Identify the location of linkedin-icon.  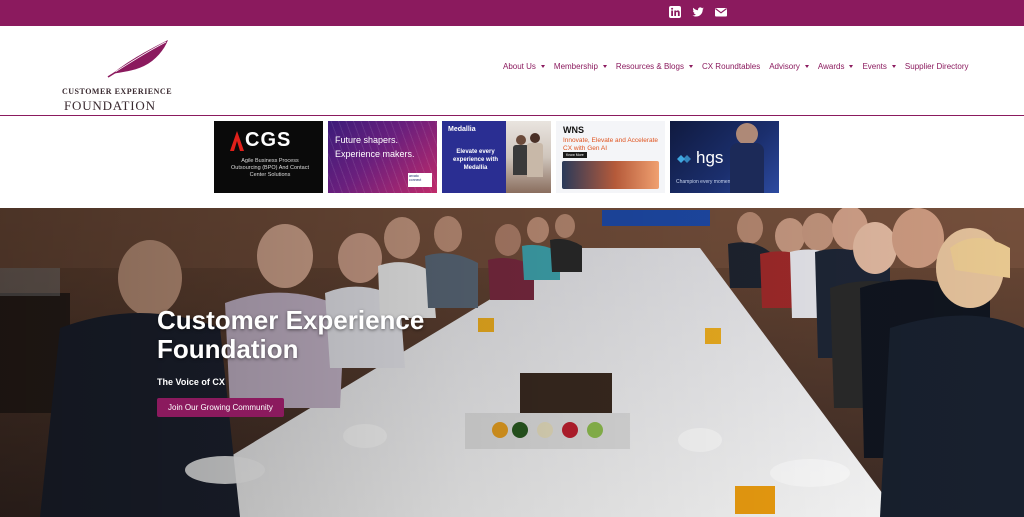
(675, 12).